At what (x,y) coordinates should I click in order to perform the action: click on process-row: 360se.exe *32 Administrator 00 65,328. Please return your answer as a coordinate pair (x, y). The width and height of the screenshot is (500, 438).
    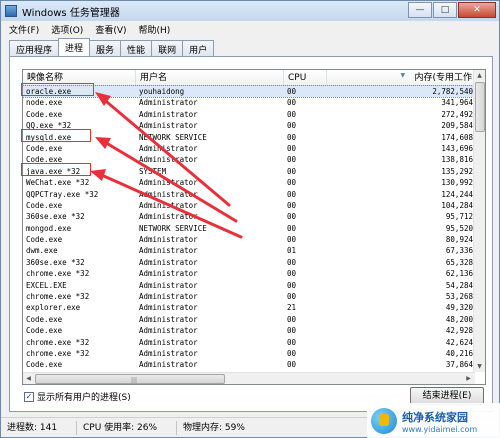
    Looking at the image, I should click on (249, 262).